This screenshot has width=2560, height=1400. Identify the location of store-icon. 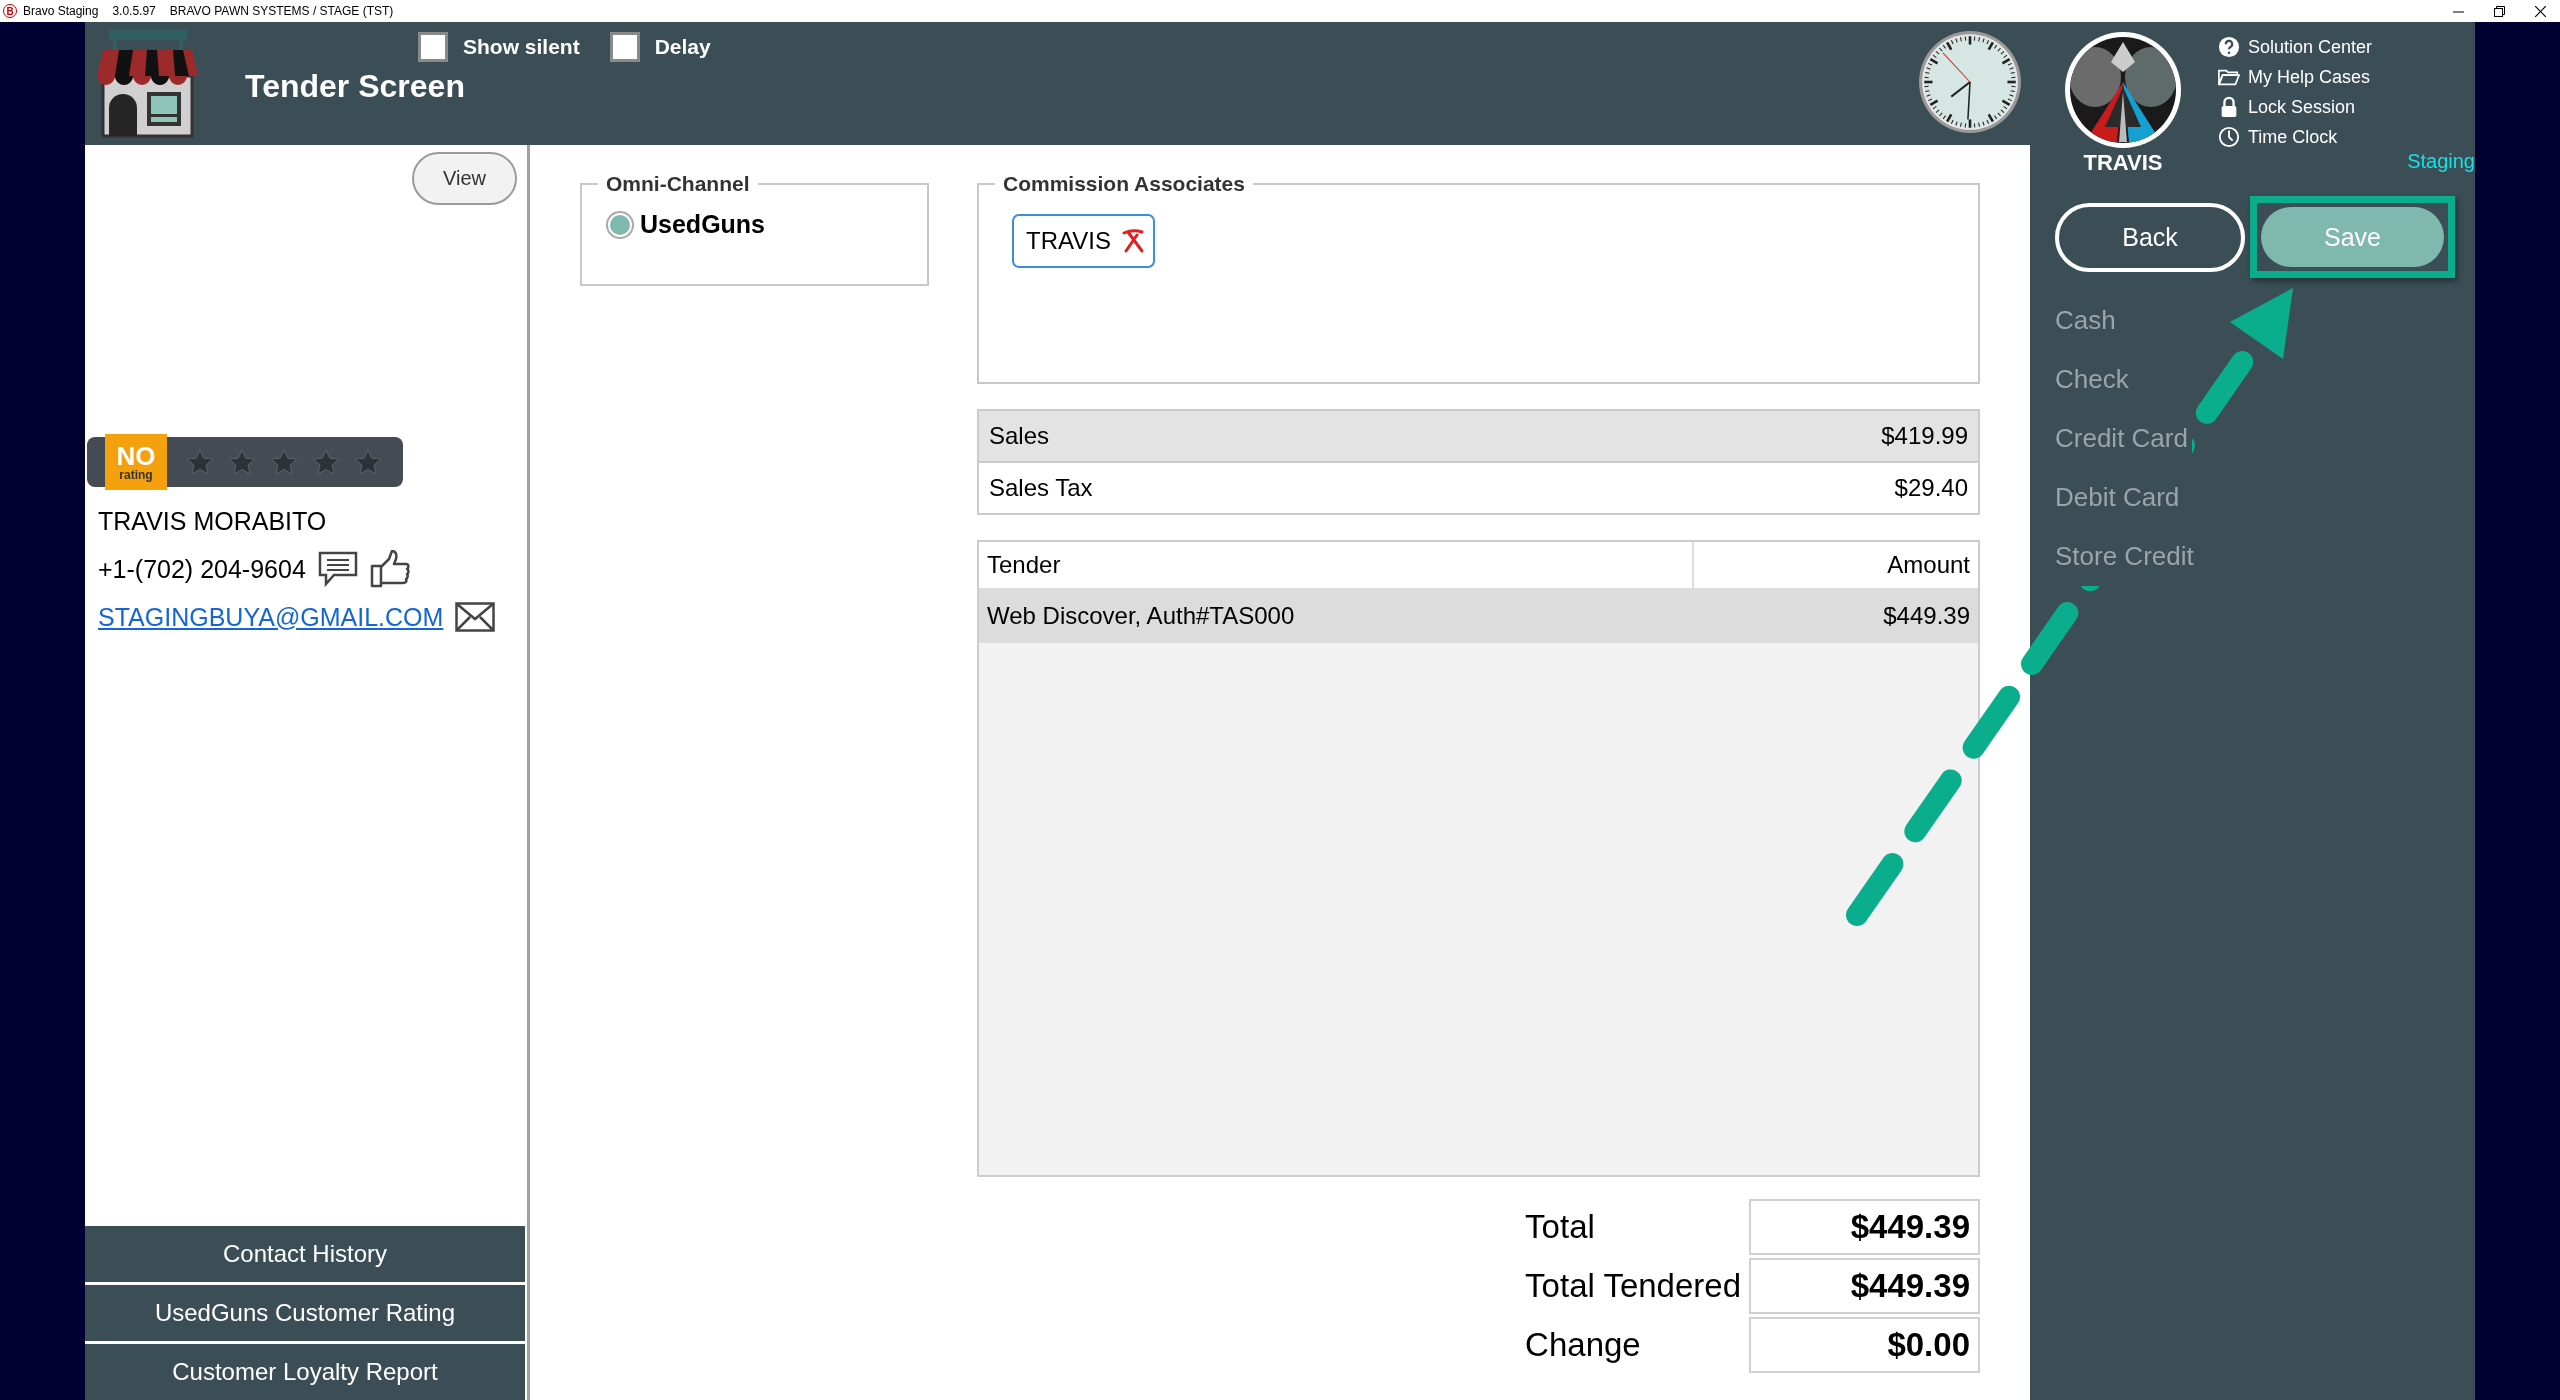
(147, 84).